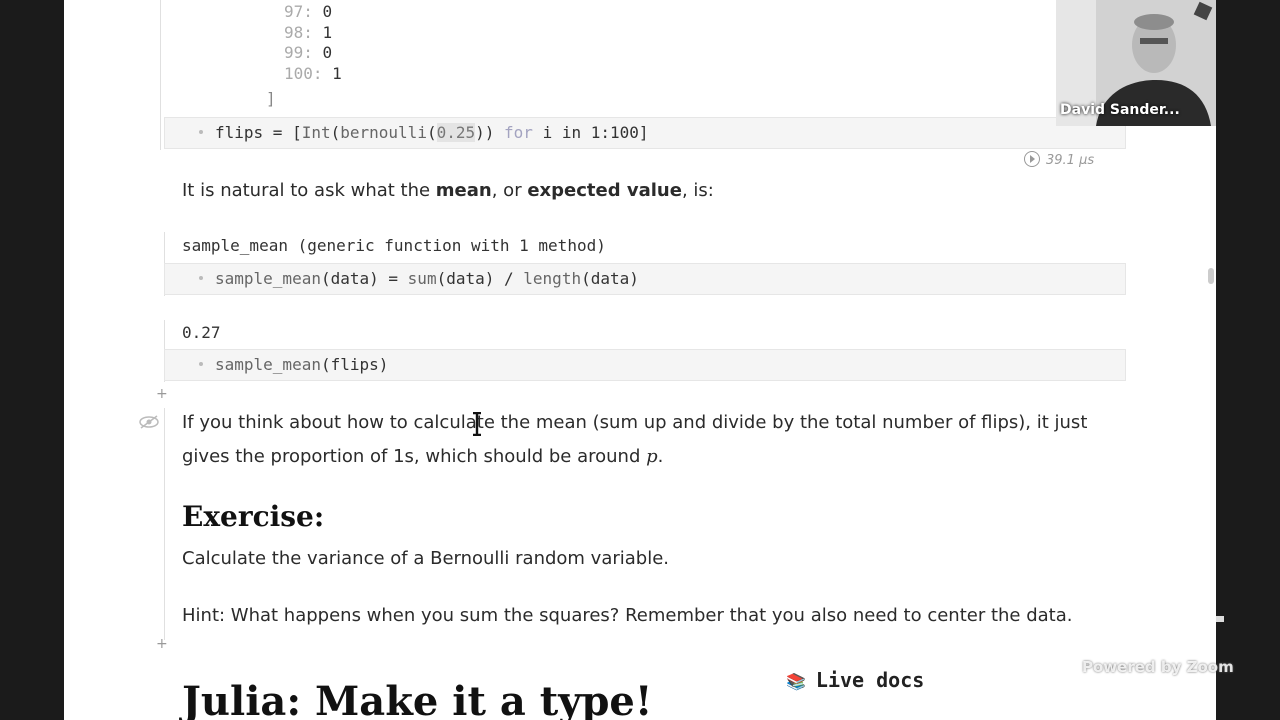 Image resolution: width=1280 pixels, height=720 pixels. Describe the element at coordinates (301, 364) in the screenshot. I see `flips-mean-code: sample_mean(flips)` at that location.